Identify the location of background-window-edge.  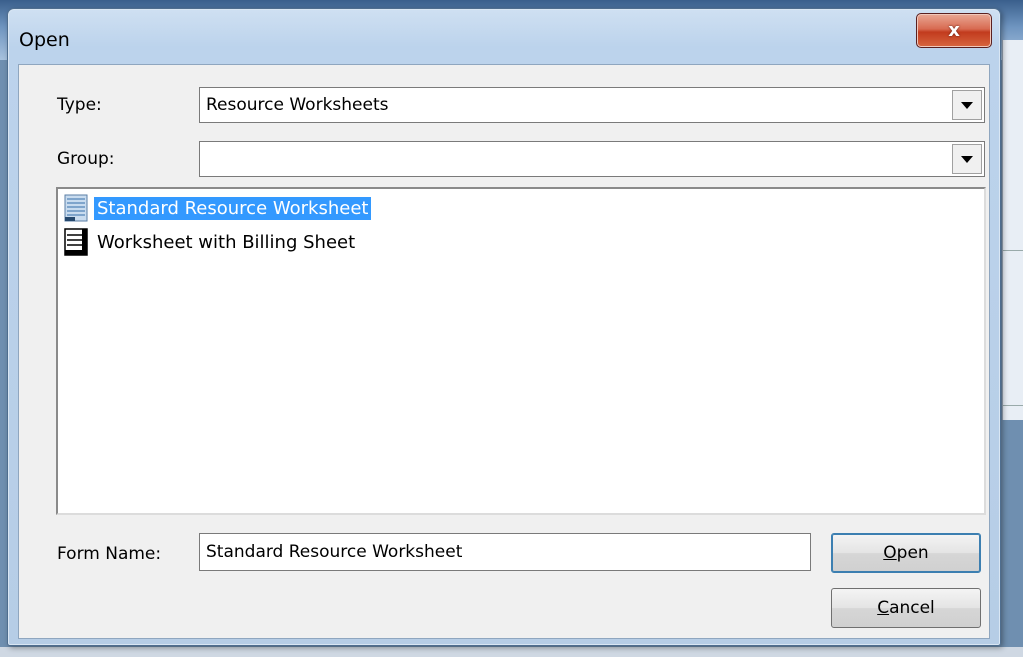
(1012, 230).